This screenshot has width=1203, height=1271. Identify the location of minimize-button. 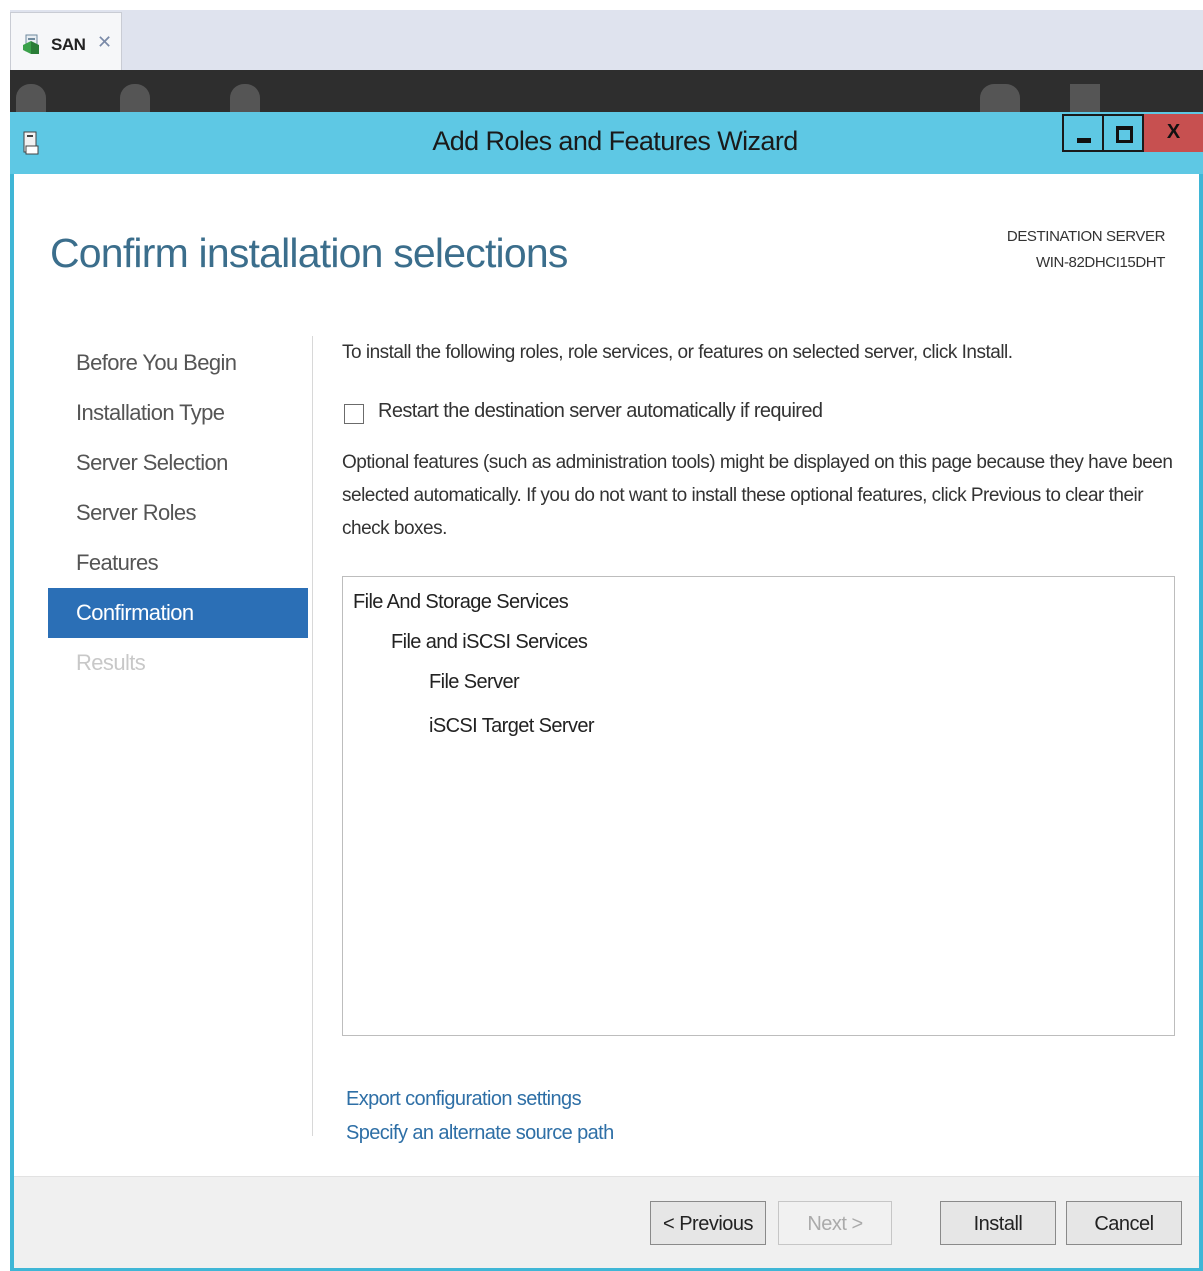
(1083, 133).